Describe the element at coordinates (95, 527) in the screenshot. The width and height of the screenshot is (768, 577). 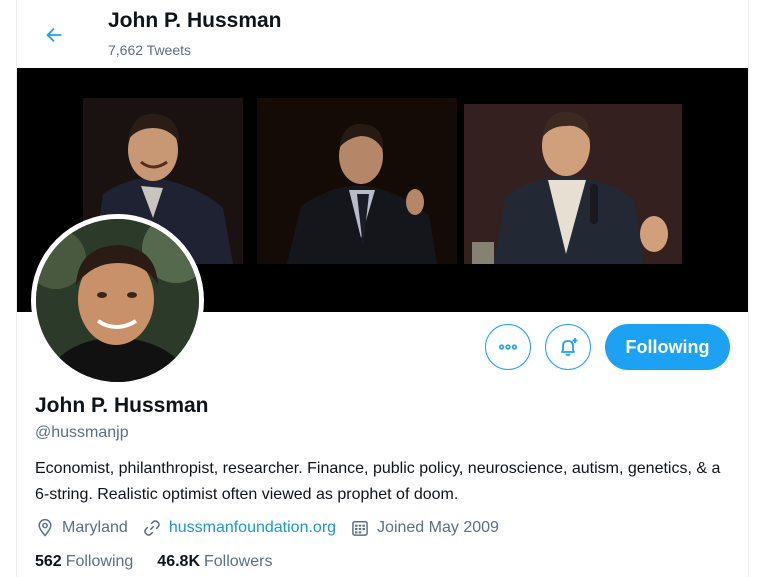
I see `location-text: Maryland` at that location.